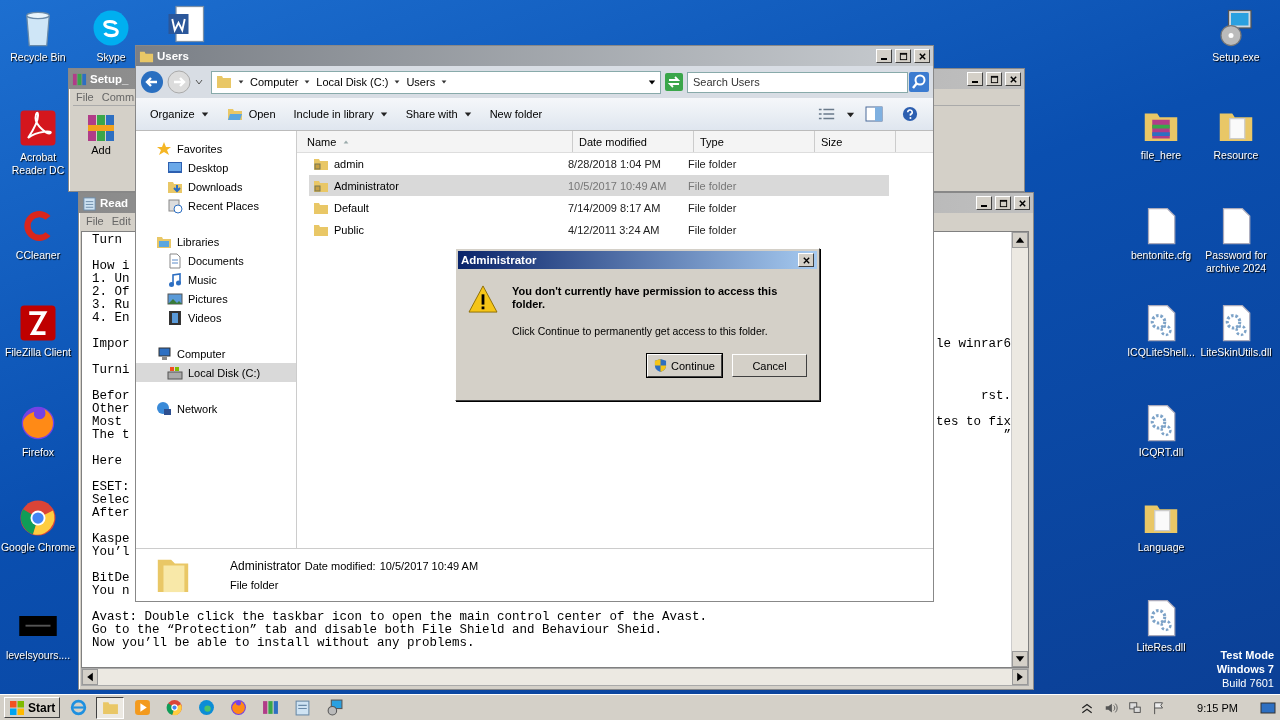 The height and width of the screenshot is (720, 1280). Describe the element at coordinates (919, 82) in the screenshot. I see `search-icon` at that location.